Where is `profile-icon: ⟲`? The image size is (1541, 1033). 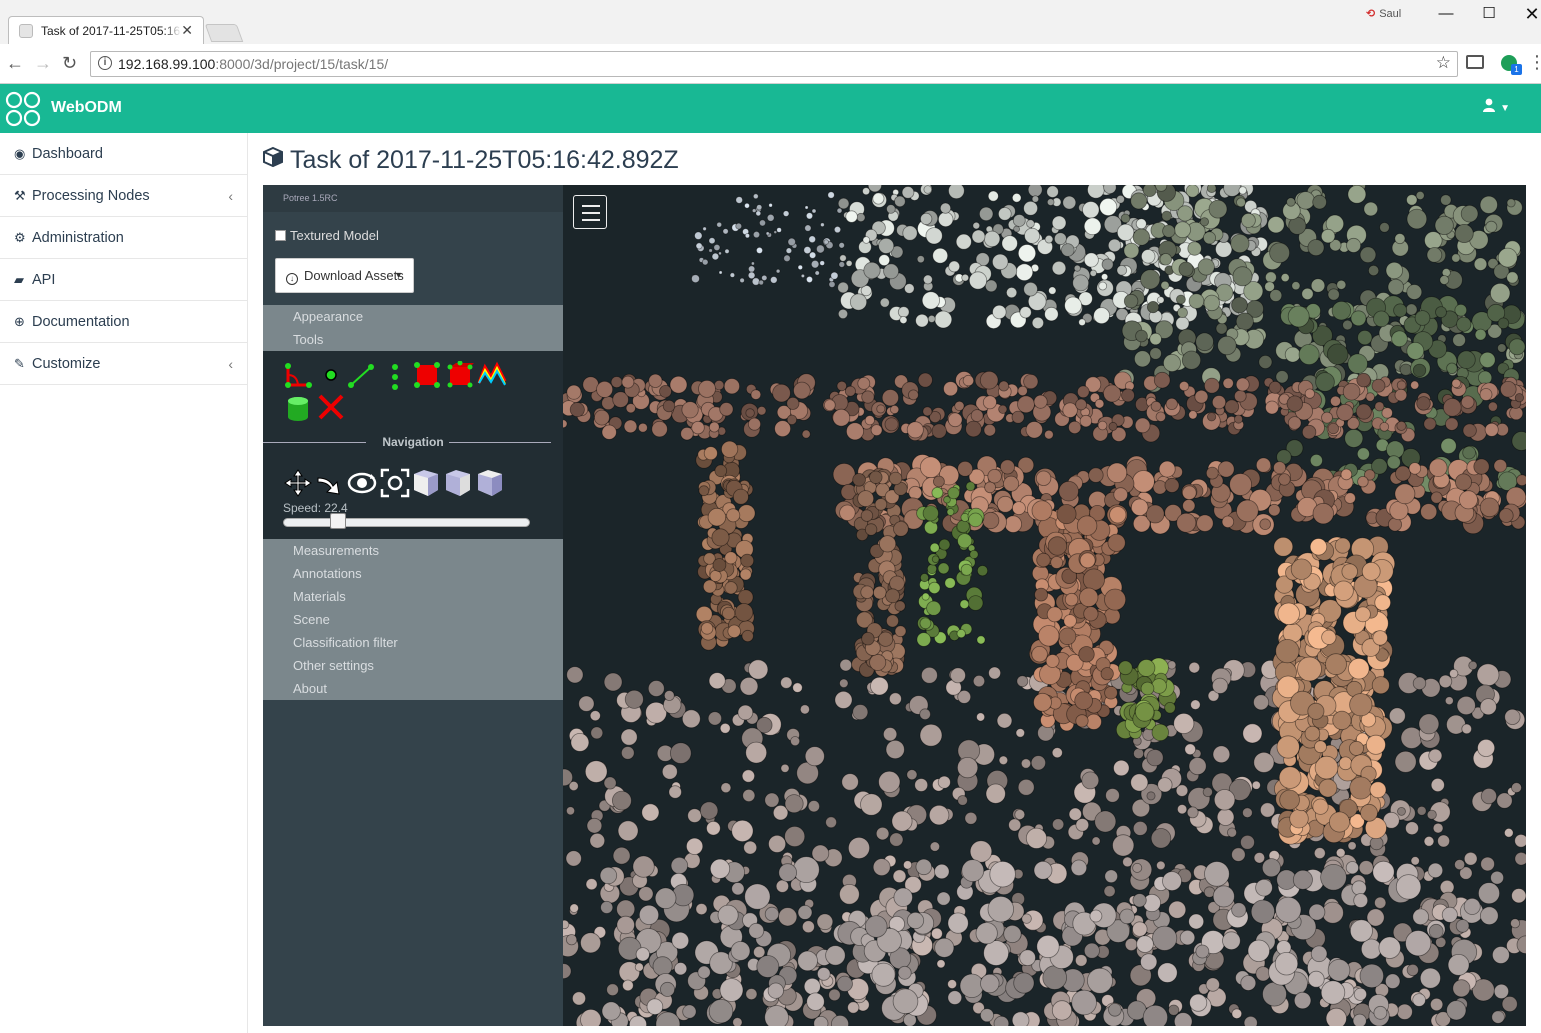
profile-icon: ⟲ is located at coordinates (1371, 14).